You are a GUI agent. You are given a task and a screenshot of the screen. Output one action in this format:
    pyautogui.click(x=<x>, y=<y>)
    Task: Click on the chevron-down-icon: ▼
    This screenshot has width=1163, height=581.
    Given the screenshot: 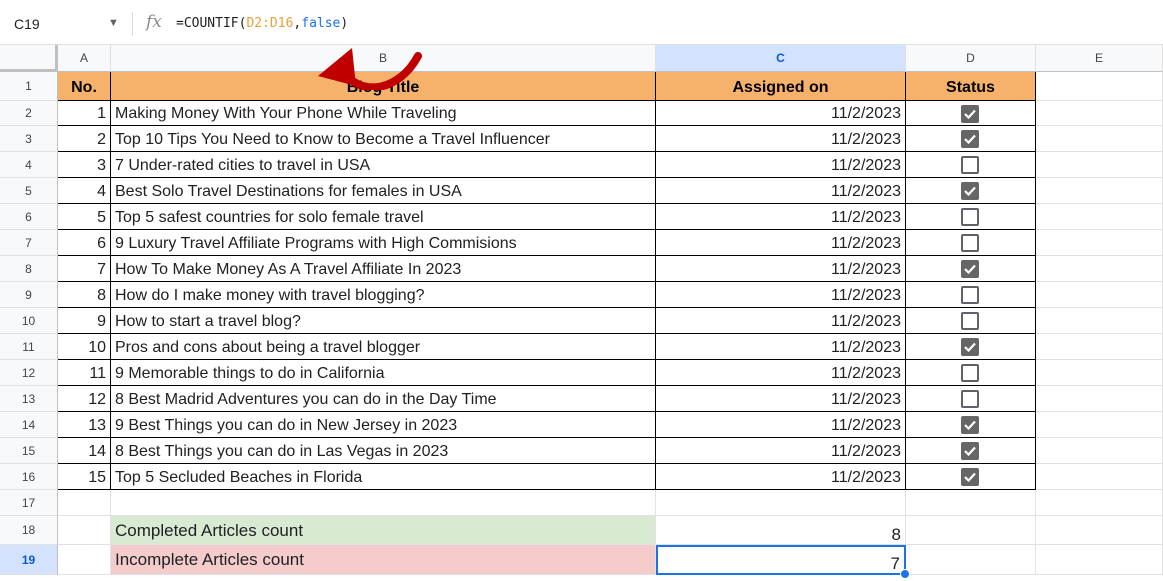 What is the action you would take?
    pyautogui.click(x=113, y=23)
    